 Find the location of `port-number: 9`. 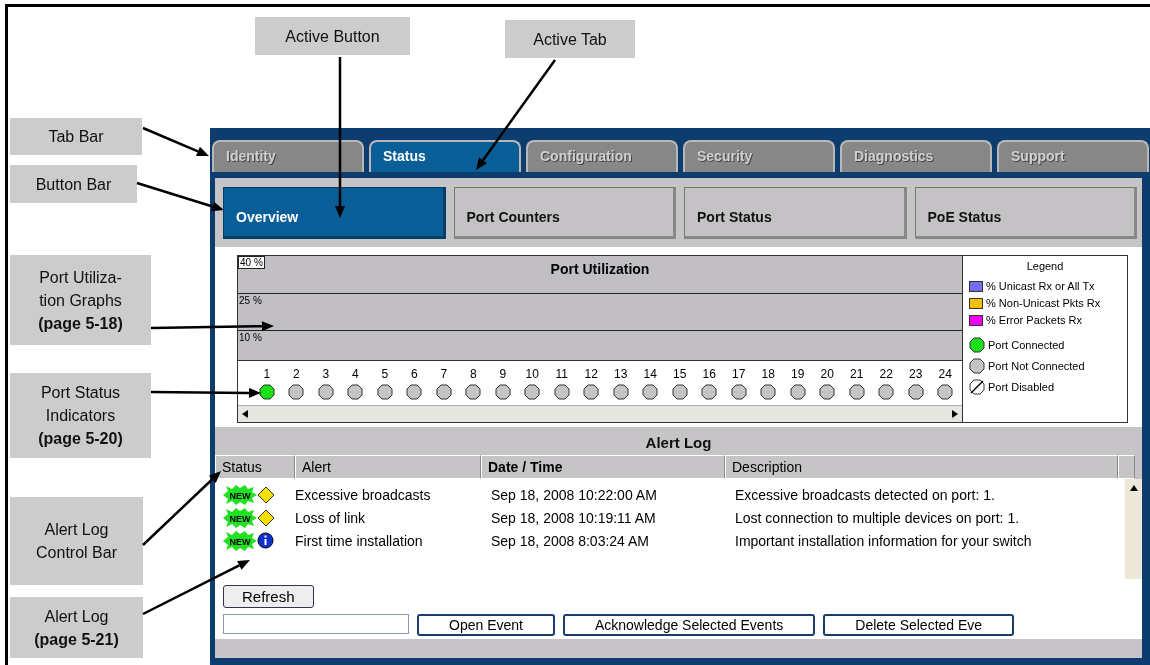

port-number: 9 is located at coordinates (503, 374).